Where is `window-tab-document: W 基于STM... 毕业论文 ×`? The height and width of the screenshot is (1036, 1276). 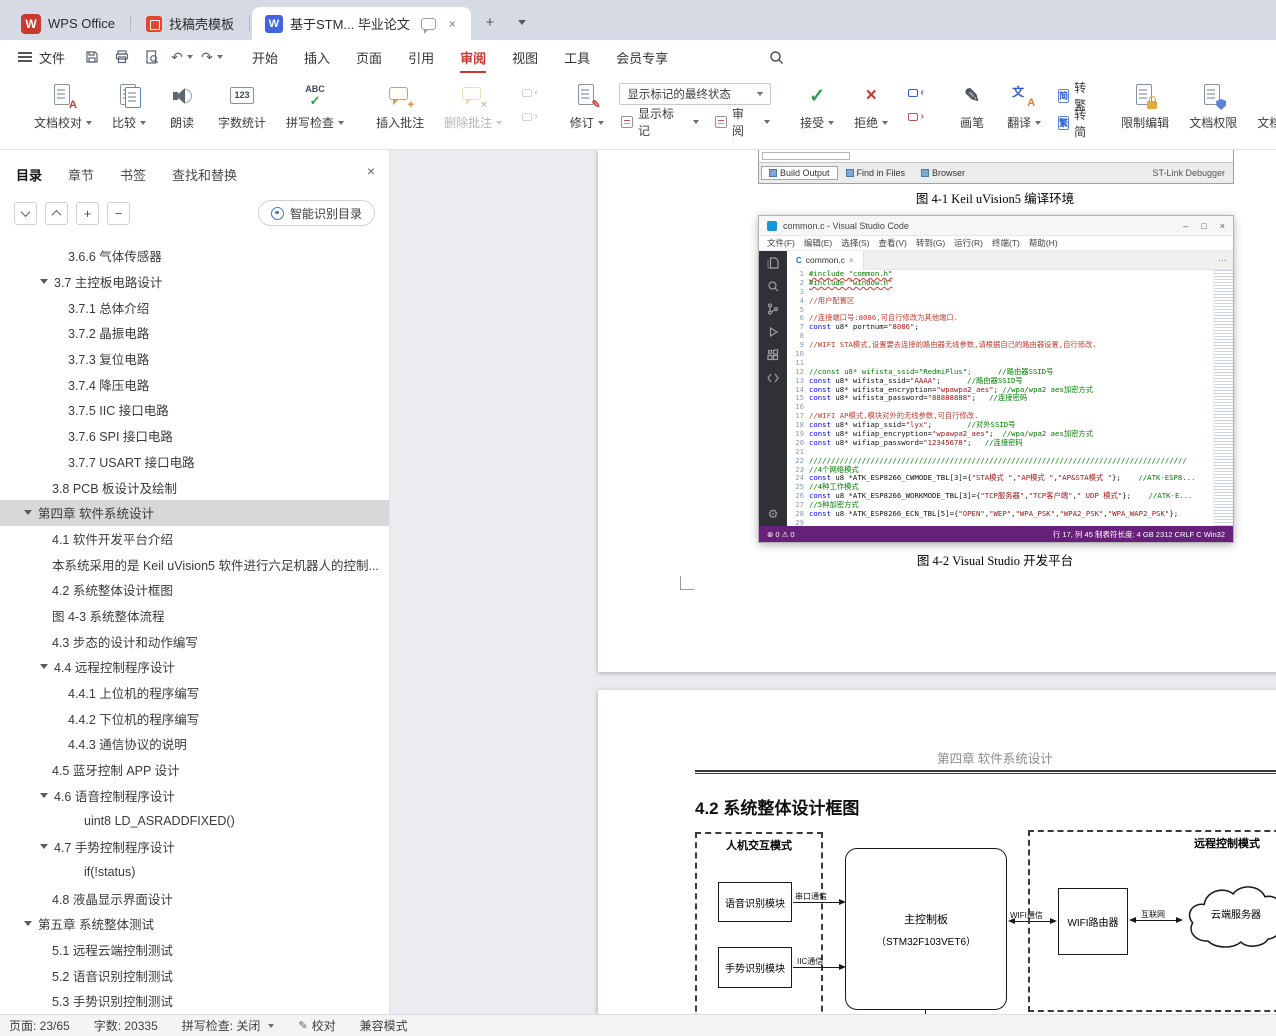
window-tab-document: W 基于STM... 毕业论文 × is located at coordinates (361, 23).